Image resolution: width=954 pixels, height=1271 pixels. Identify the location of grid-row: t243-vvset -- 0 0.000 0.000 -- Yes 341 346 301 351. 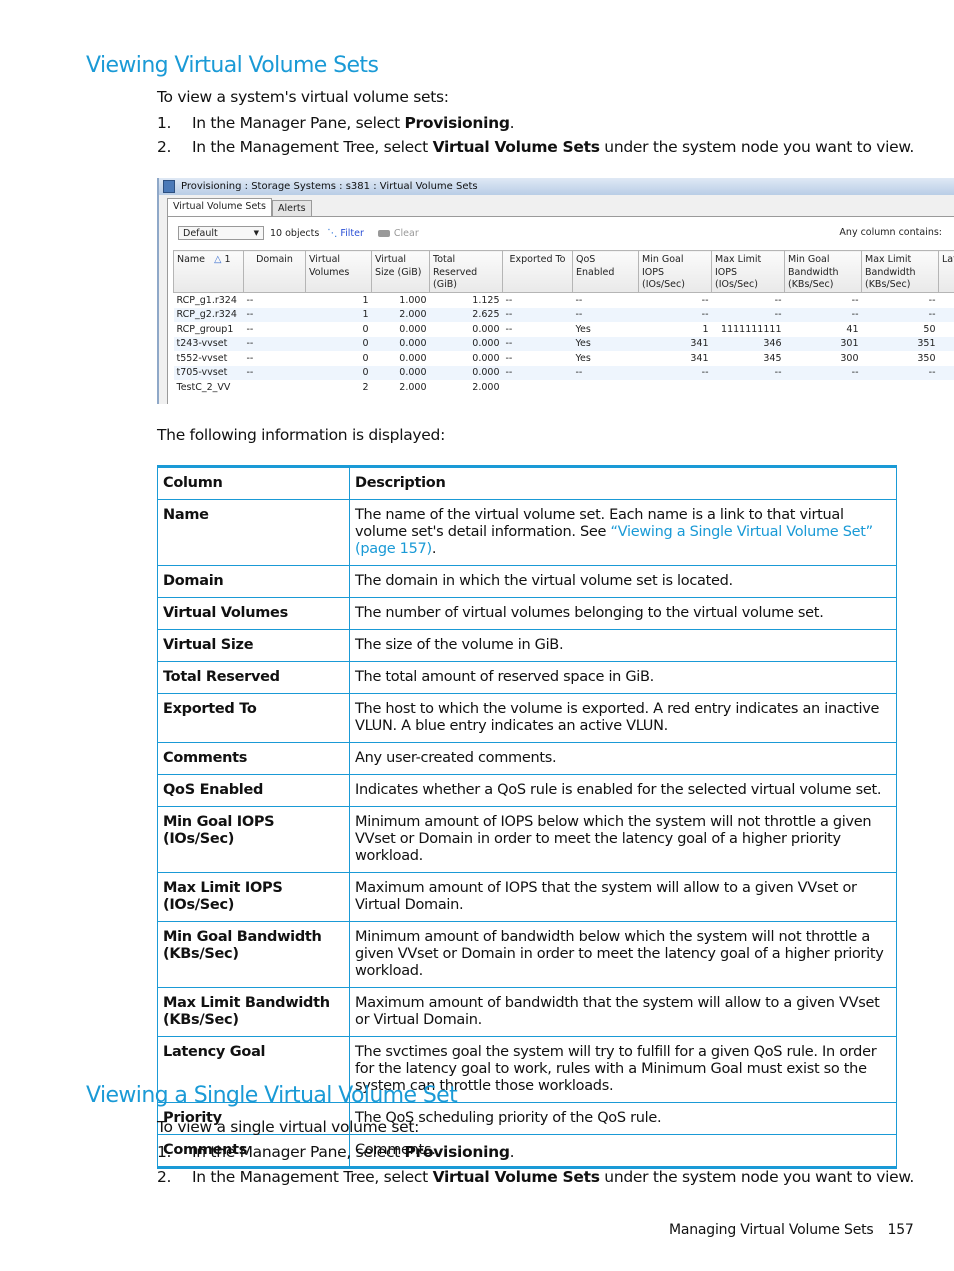
(563, 343).